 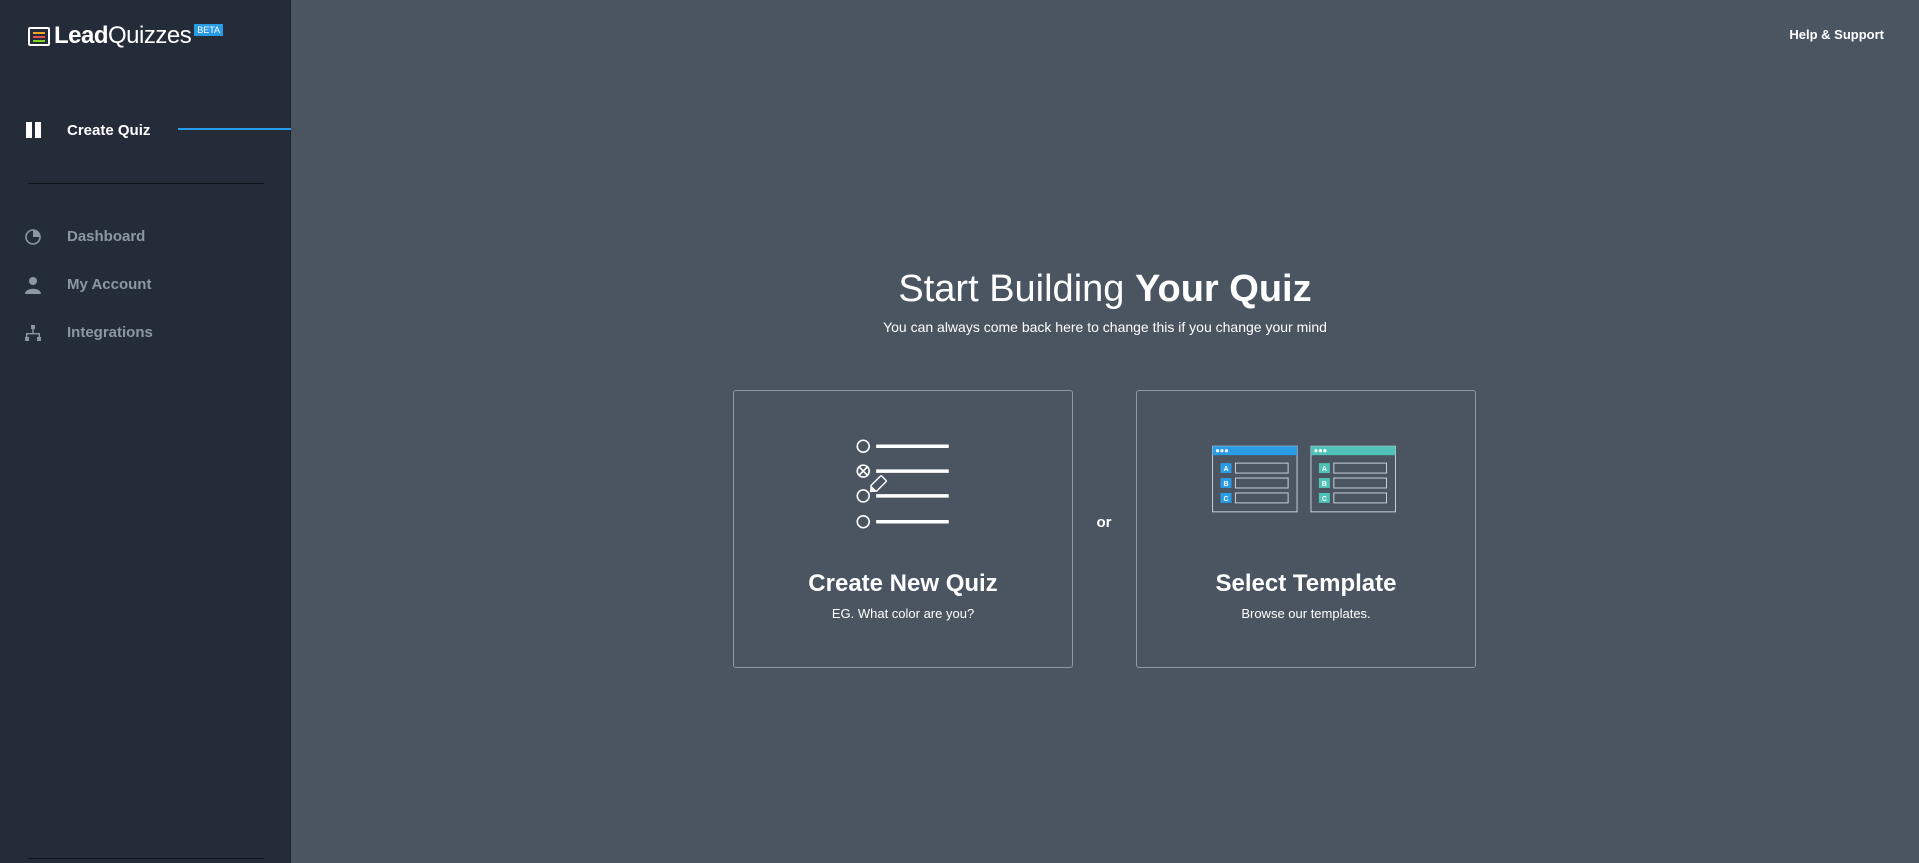 I want to click on brand-logo: LeadQuizzes BETA, so click(x=126, y=36).